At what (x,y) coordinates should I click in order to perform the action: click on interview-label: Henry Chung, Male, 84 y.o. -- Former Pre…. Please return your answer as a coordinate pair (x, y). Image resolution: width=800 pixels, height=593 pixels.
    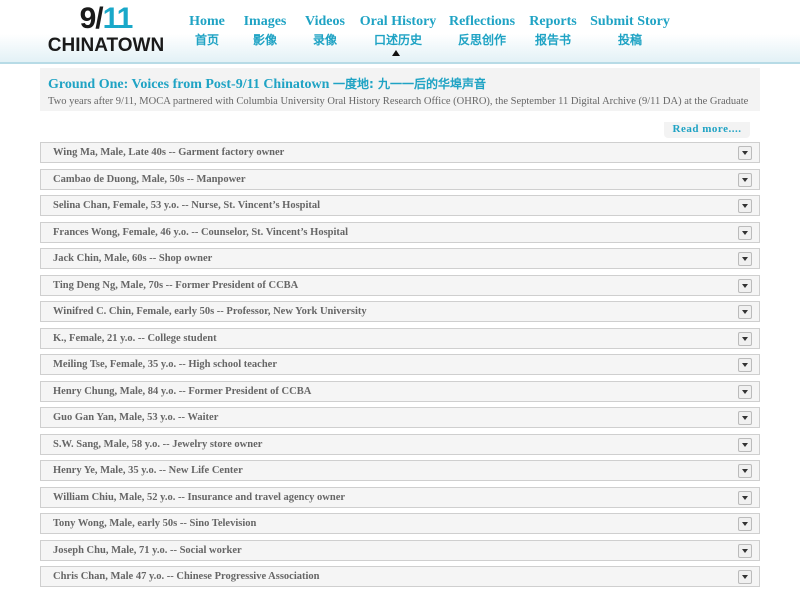
    Looking at the image, I should click on (182, 391).